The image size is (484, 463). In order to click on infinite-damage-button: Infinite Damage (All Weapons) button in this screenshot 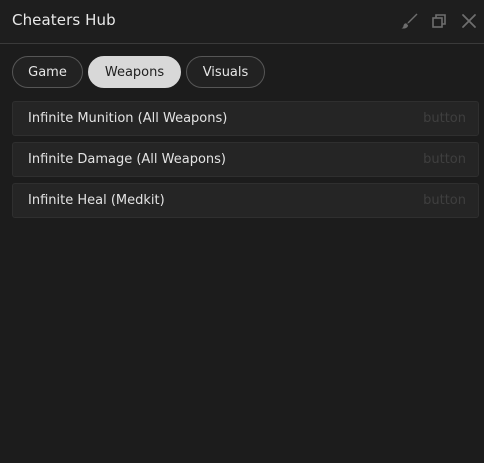, I will do `click(245, 159)`.